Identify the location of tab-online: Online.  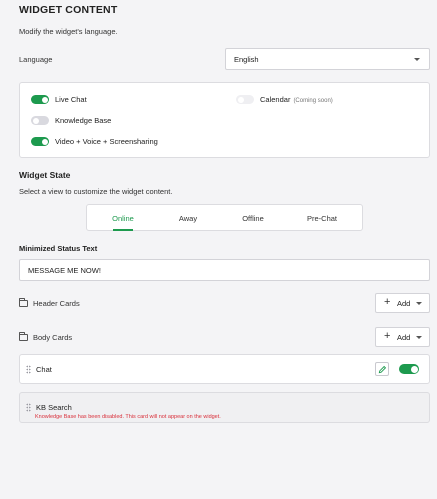
(123, 218).